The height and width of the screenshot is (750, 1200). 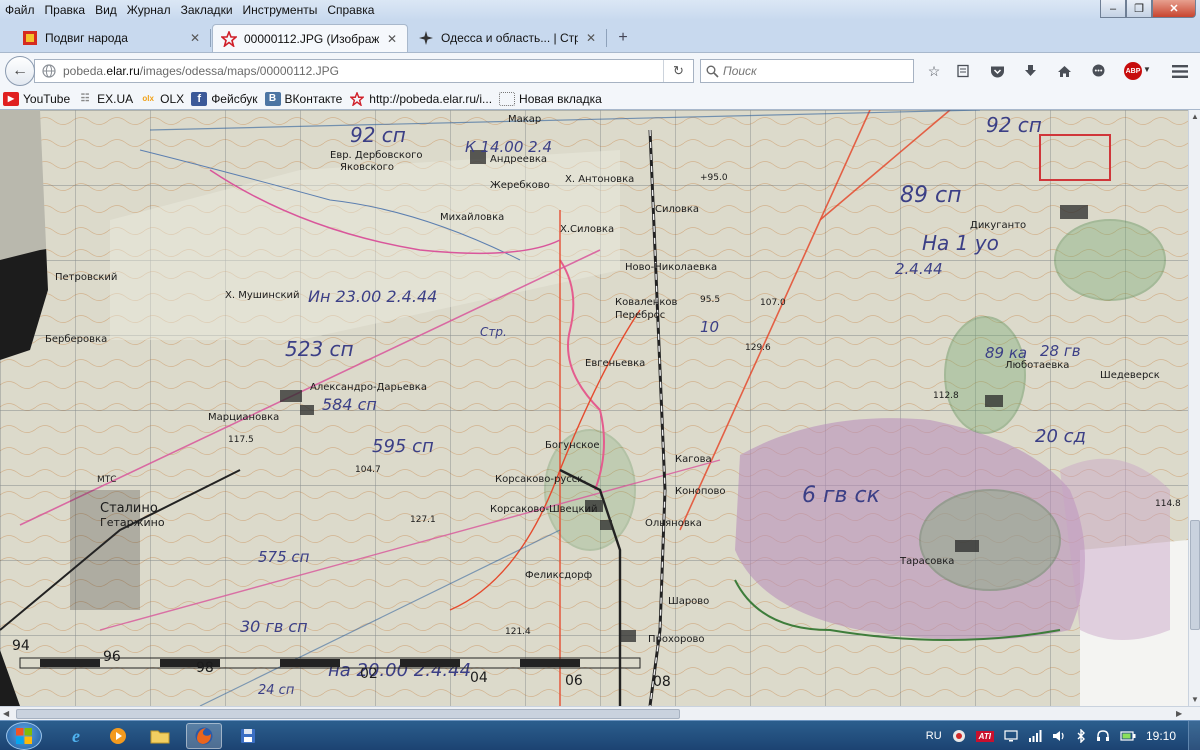 What do you see at coordinates (239, 71) in the screenshot?
I see `url-path: /images/odessa/maps/00000112.JPG` at bounding box center [239, 71].